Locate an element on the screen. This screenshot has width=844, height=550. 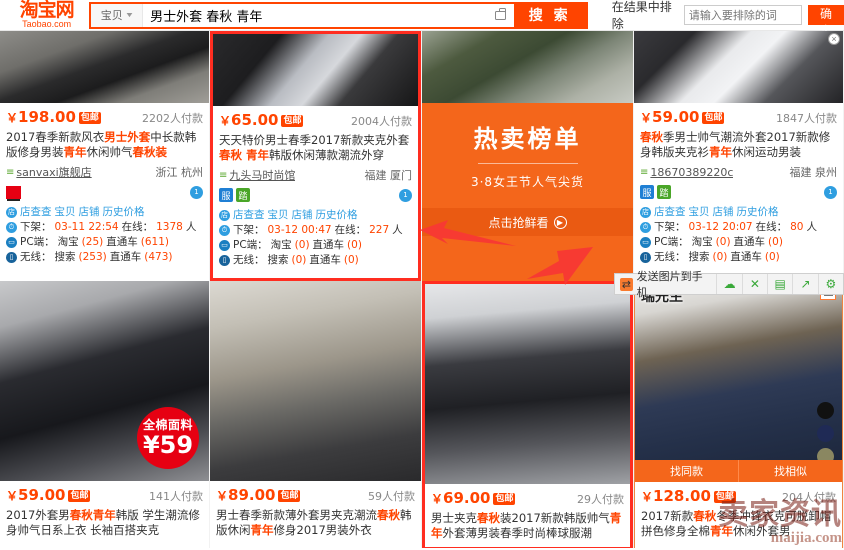
product-title: 2017新款春秋冬季冲锋衣克可脱卸帽拼色修身全棉青年休闲外套男 is located at coordinates (738, 524).